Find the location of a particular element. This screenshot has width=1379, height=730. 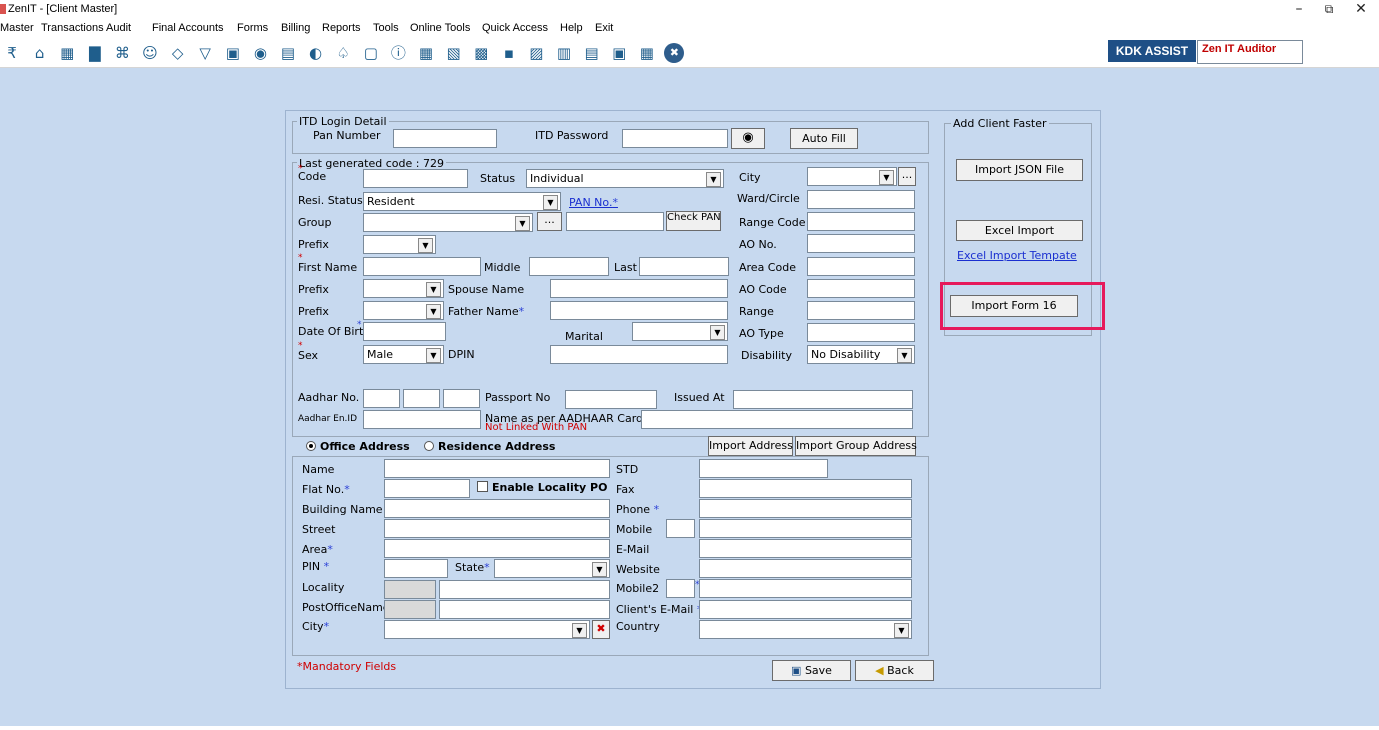

area-input is located at coordinates (497, 548).